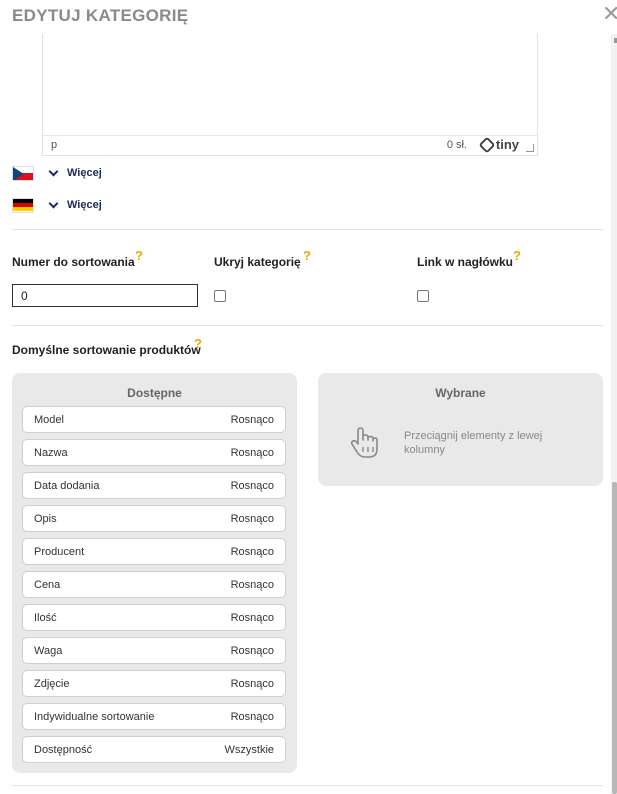  What do you see at coordinates (73, 262) in the screenshot?
I see `sort-number-label: Numer do sortowania` at bounding box center [73, 262].